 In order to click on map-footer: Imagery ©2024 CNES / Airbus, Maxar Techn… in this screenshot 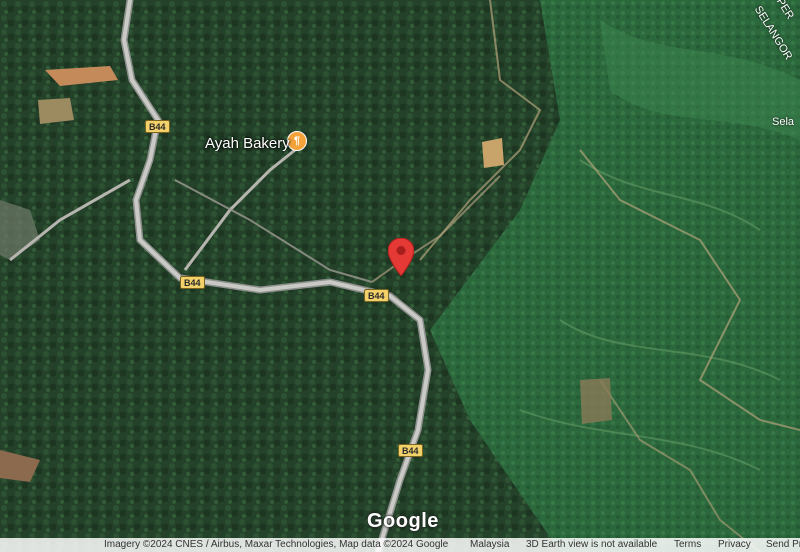, I will do `click(400, 545)`.